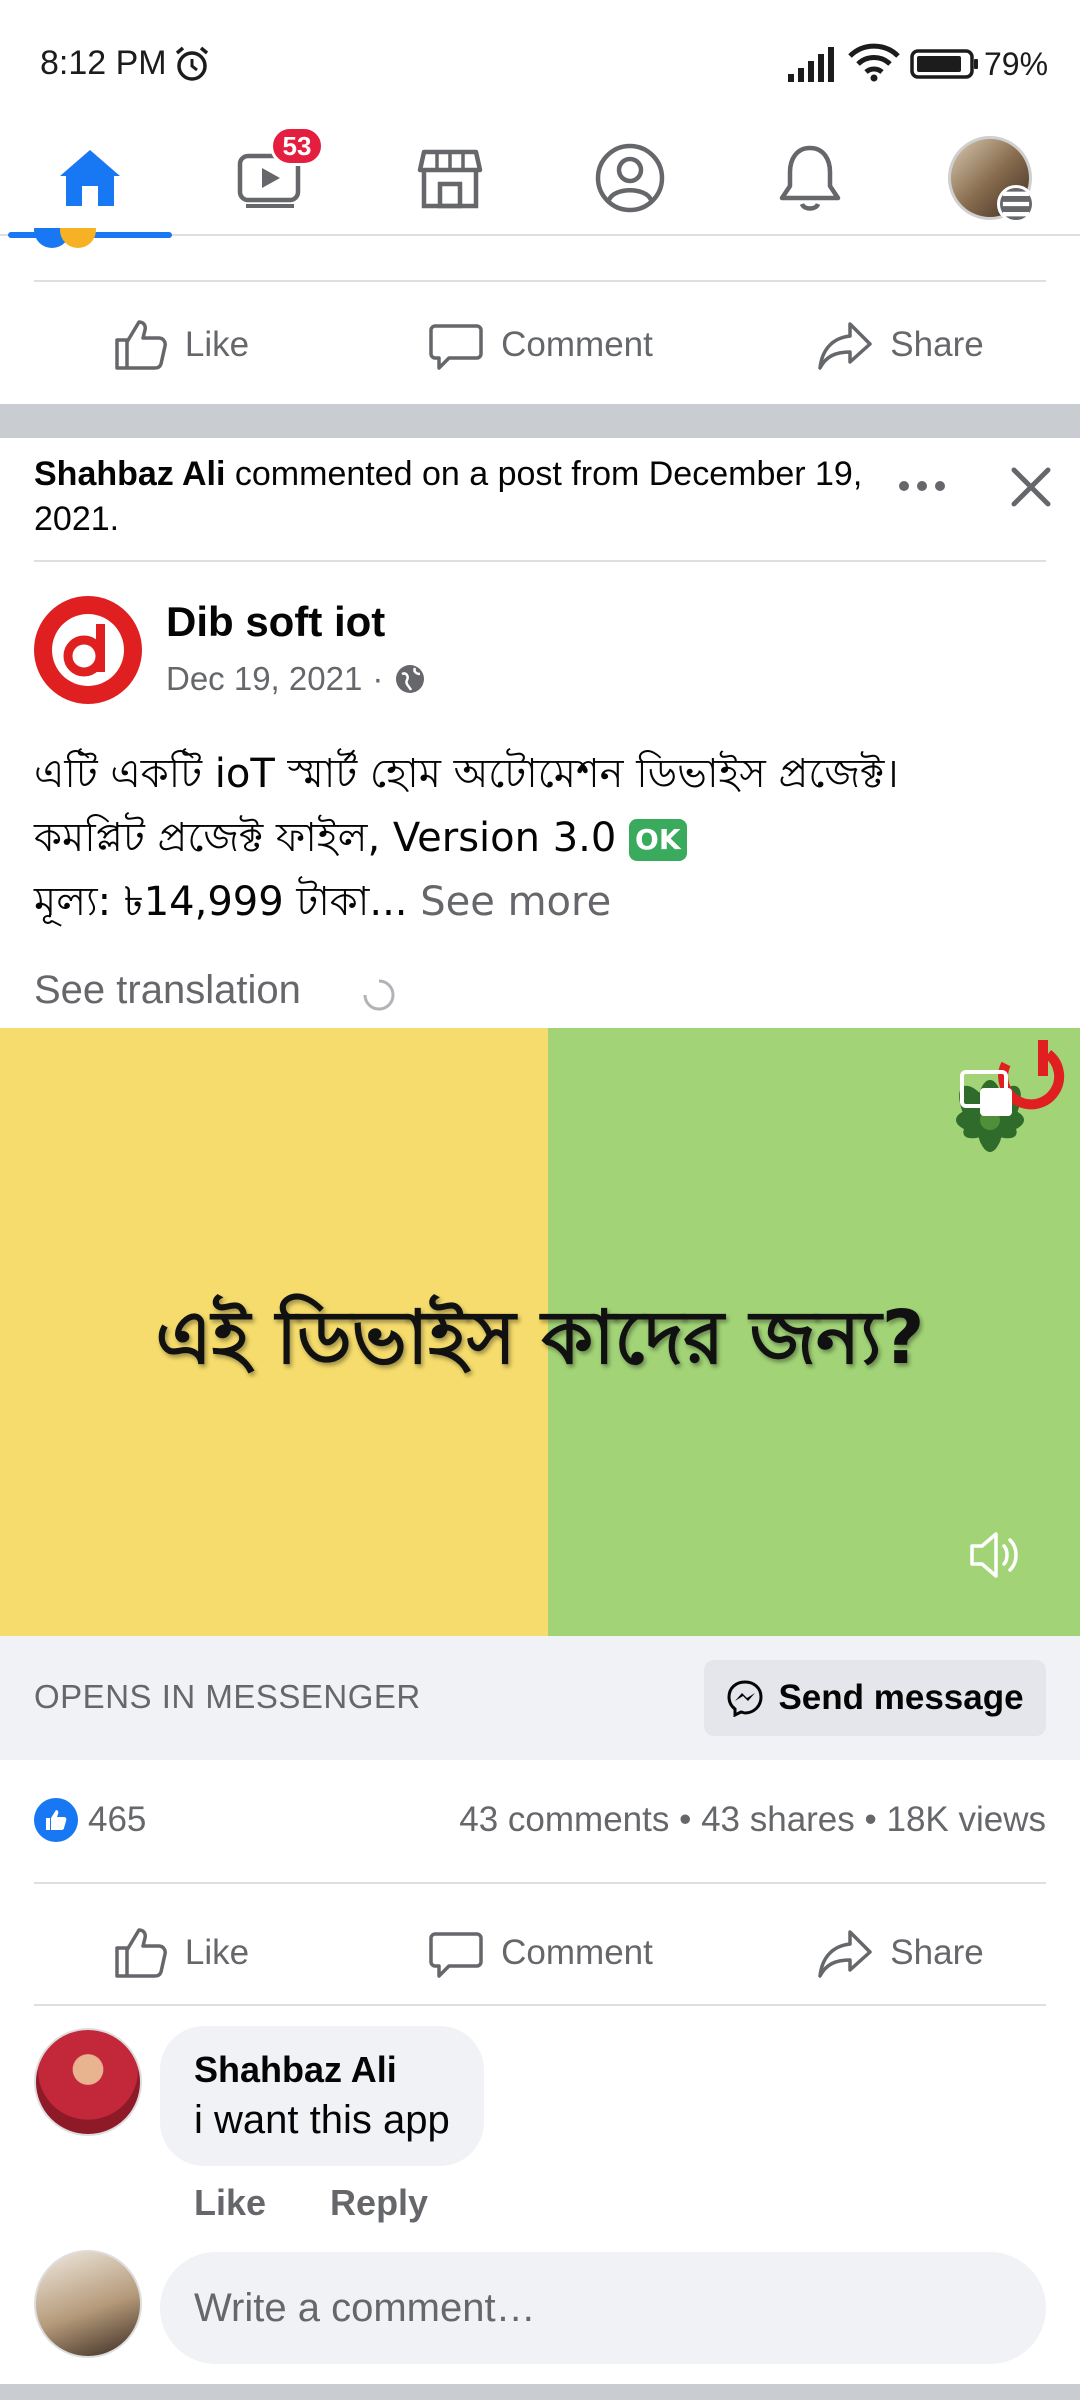 The height and width of the screenshot is (2400, 1080). What do you see at coordinates (997, 1555) in the screenshot?
I see `volume-icon` at bounding box center [997, 1555].